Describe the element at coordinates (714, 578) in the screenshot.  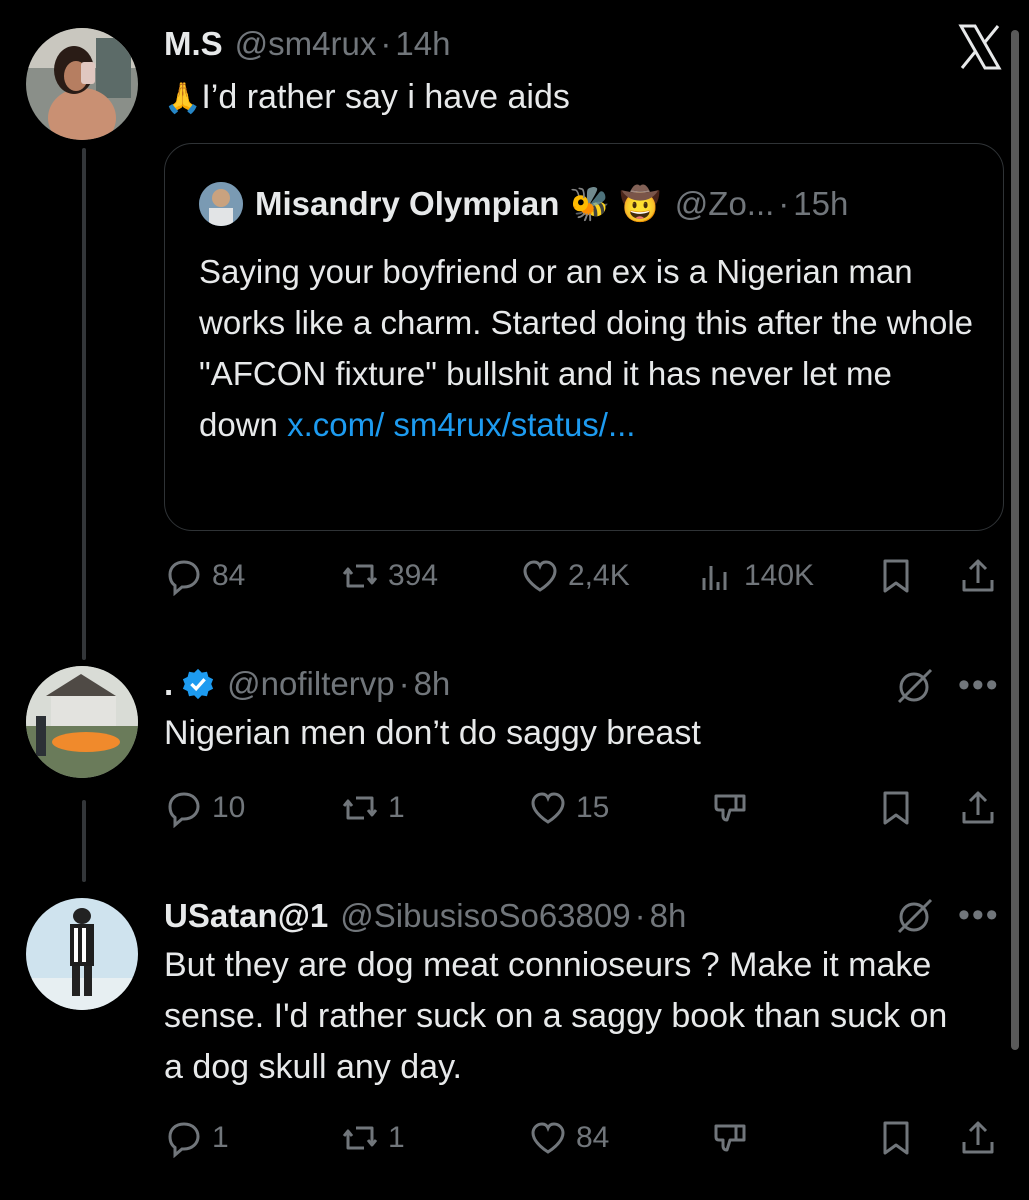
I see `views-icon` at that location.